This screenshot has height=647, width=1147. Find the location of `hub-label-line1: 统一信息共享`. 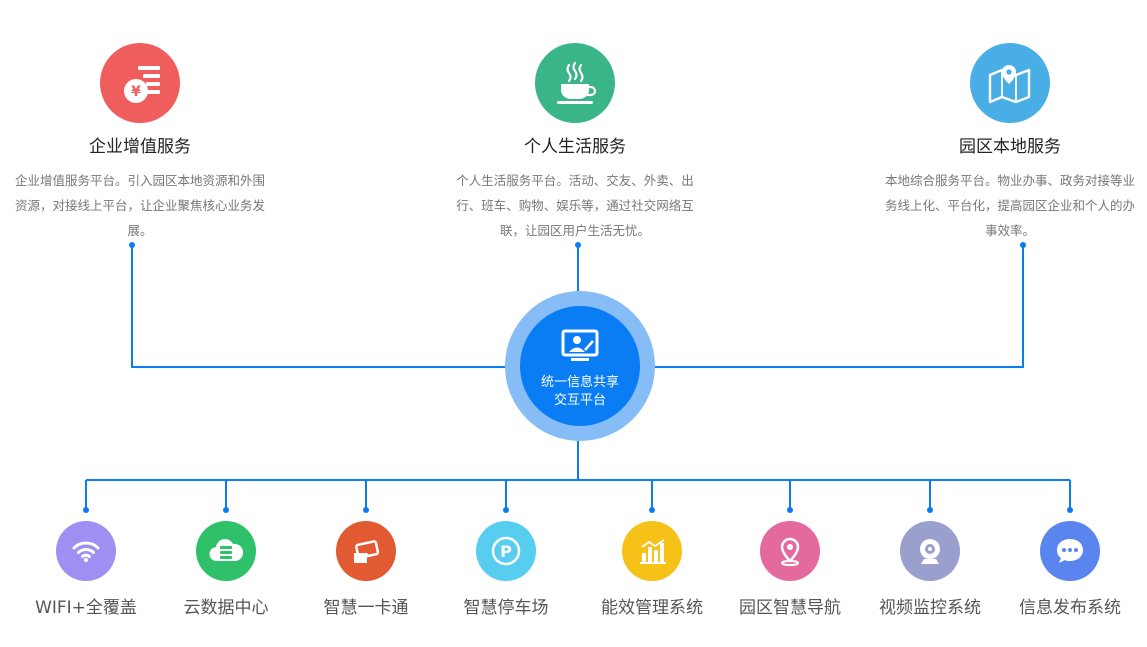

hub-label-line1: 统一信息共享 is located at coordinates (579, 382).